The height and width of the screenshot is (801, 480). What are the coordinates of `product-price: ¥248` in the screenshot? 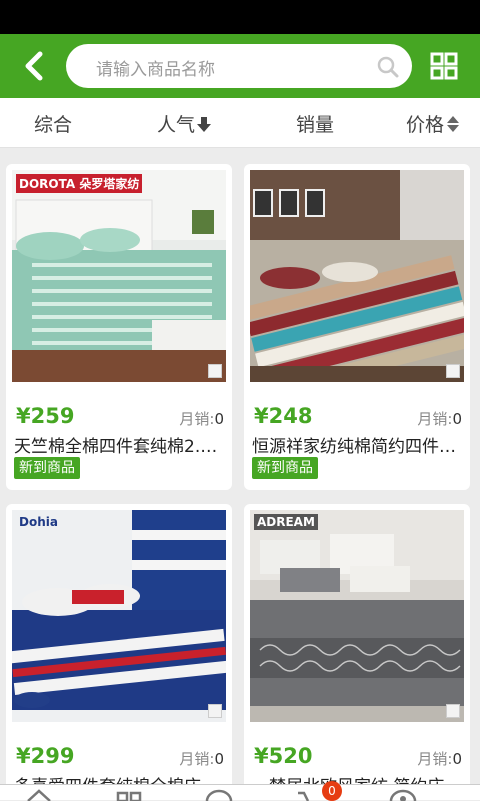 It's located at (283, 416).